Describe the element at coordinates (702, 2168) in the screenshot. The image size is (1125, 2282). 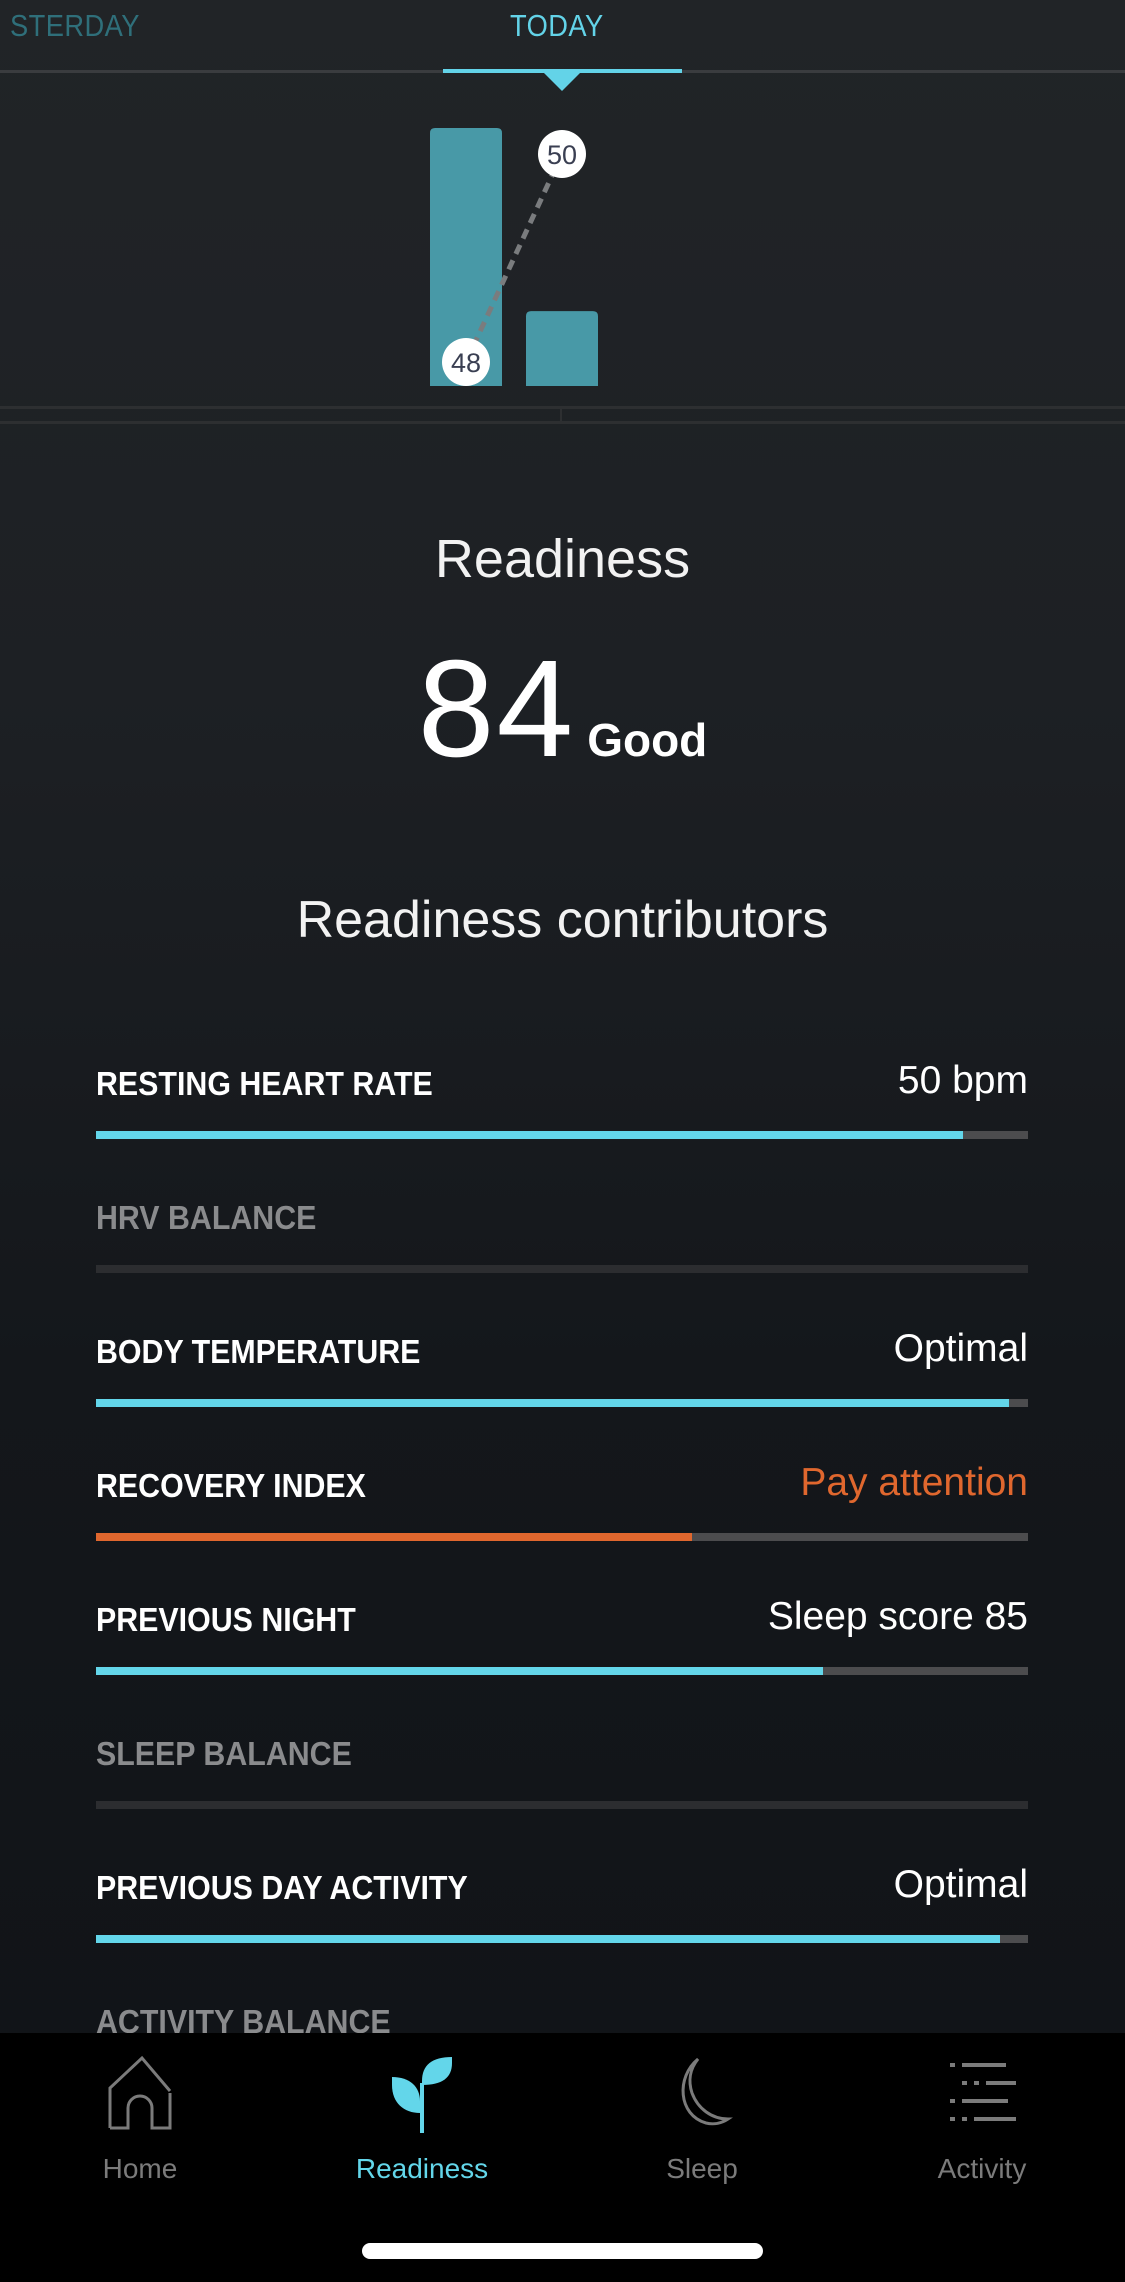
I see `nav-label: Sleep` at that location.